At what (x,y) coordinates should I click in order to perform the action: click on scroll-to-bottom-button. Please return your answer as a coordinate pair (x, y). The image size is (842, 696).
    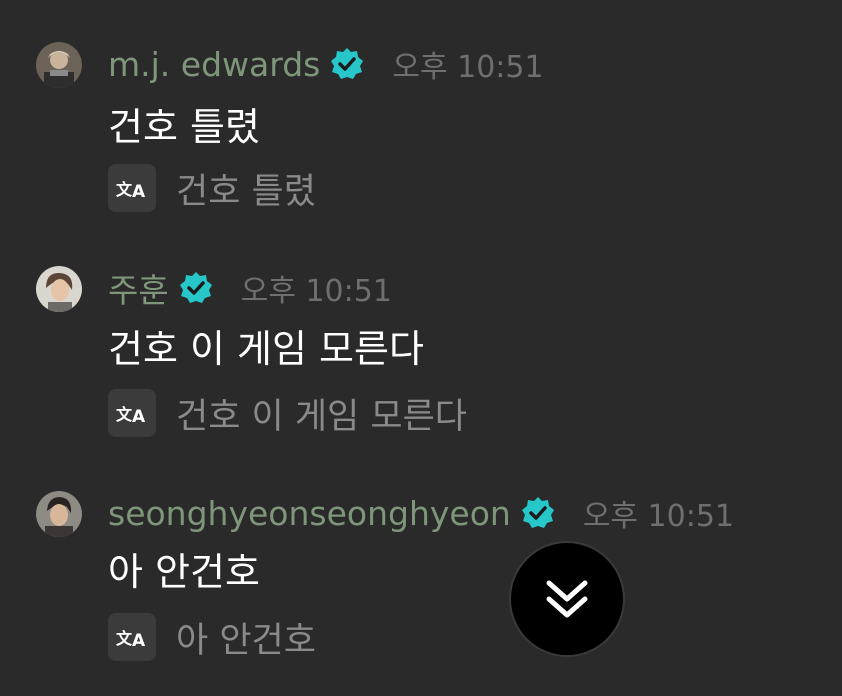
    Looking at the image, I should click on (567, 599).